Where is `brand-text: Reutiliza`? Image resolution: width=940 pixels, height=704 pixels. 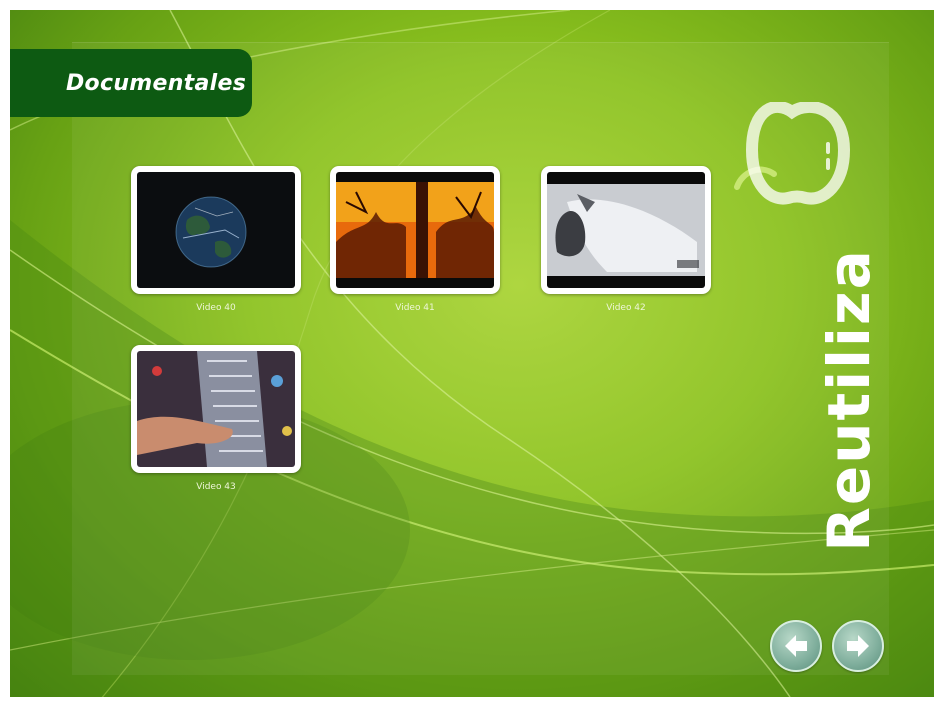 brand-text: Reutiliza is located at coordinates (849, 400).